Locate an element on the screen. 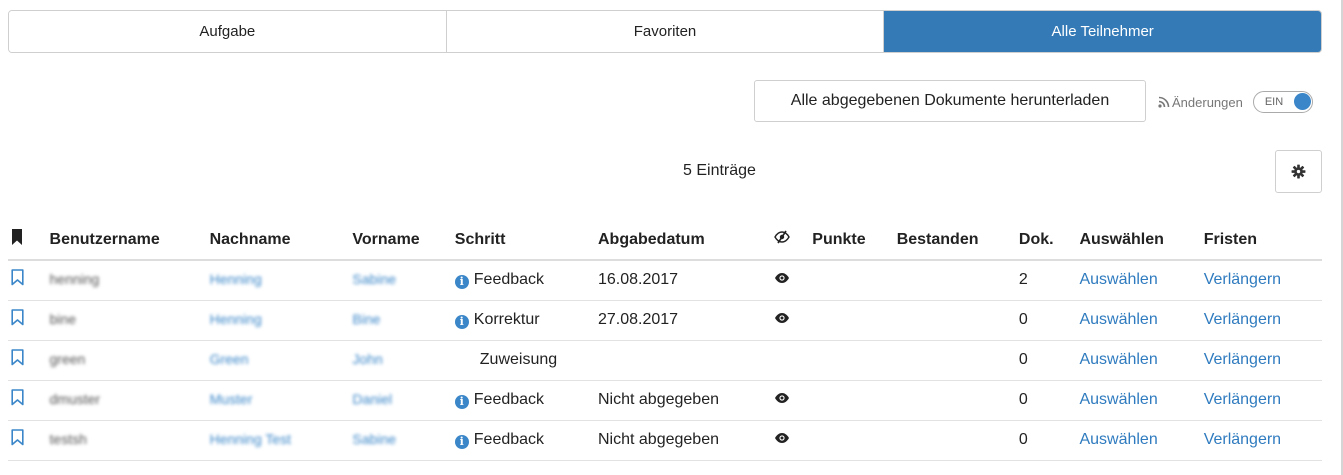 Image resolution: width=1343 pixels, height=475 pixels. username-text: henning is located at coordinates (74, 279).